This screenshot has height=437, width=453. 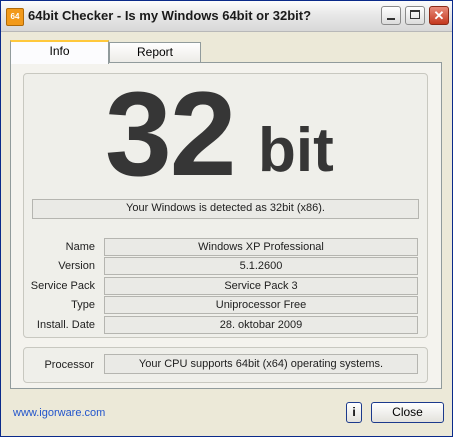 What do you see at coordinates (407, 412) in the screenshot?
I see `close-button: Close` at bounding box center [407, 412].